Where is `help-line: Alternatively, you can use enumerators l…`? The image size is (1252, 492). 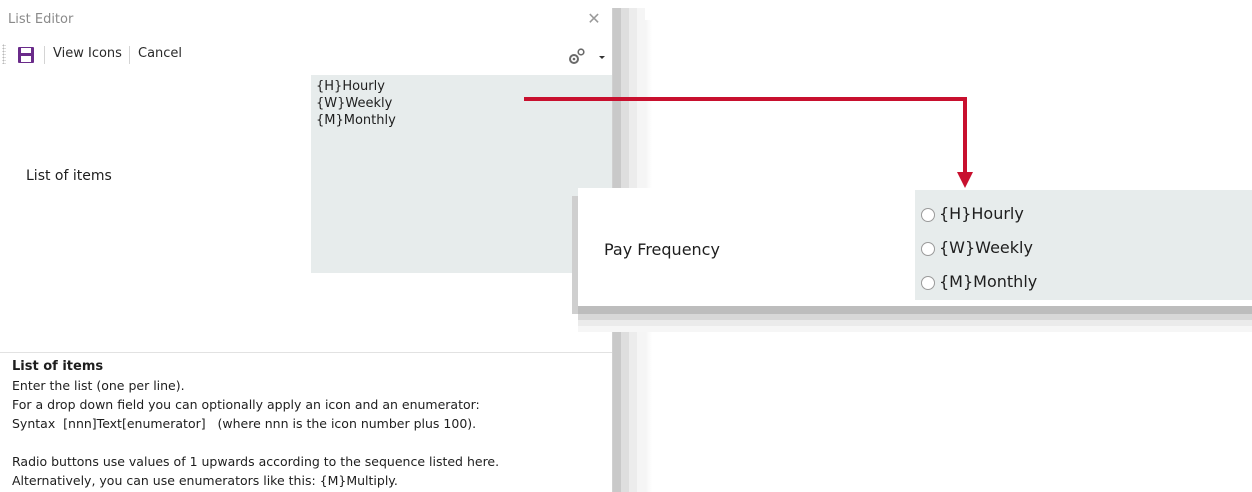 help-line: Alternatively, you can use enumerators l… is located at coordinates (205, 480).